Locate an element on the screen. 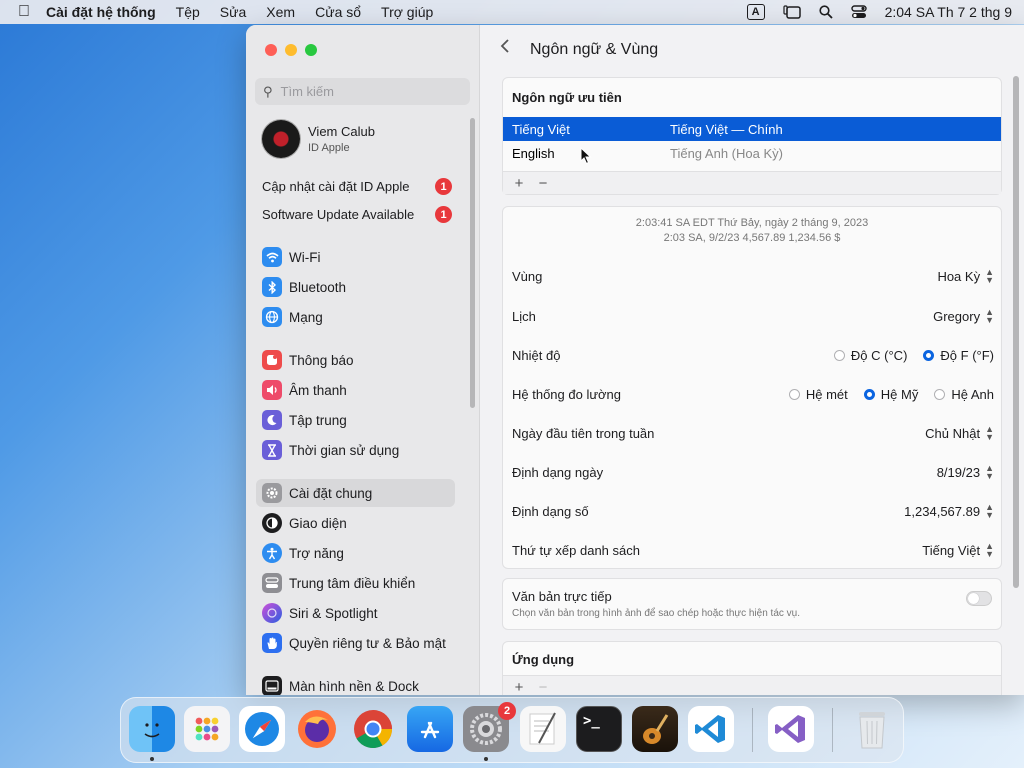  vscode-icon is located at coordinates (711, 729).